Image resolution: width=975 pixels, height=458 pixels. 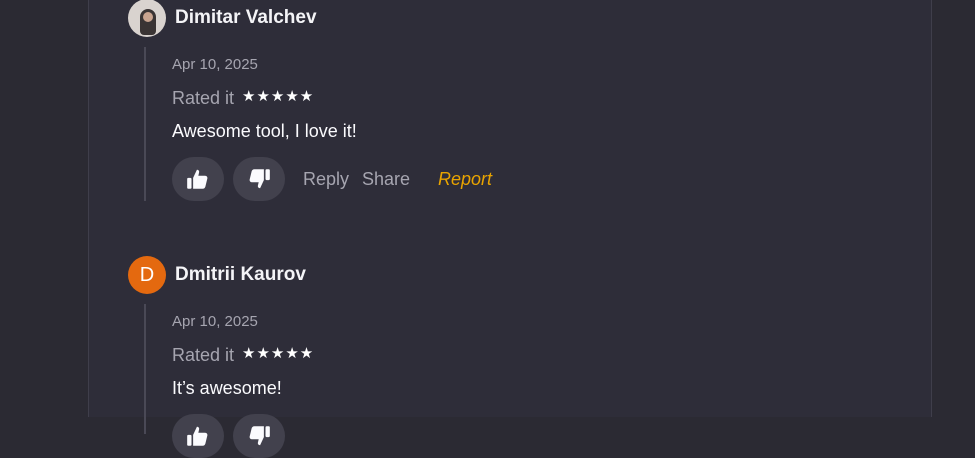 I want to click on review-comment: Awesome tool, I love it!, so click(x=264, y=131).